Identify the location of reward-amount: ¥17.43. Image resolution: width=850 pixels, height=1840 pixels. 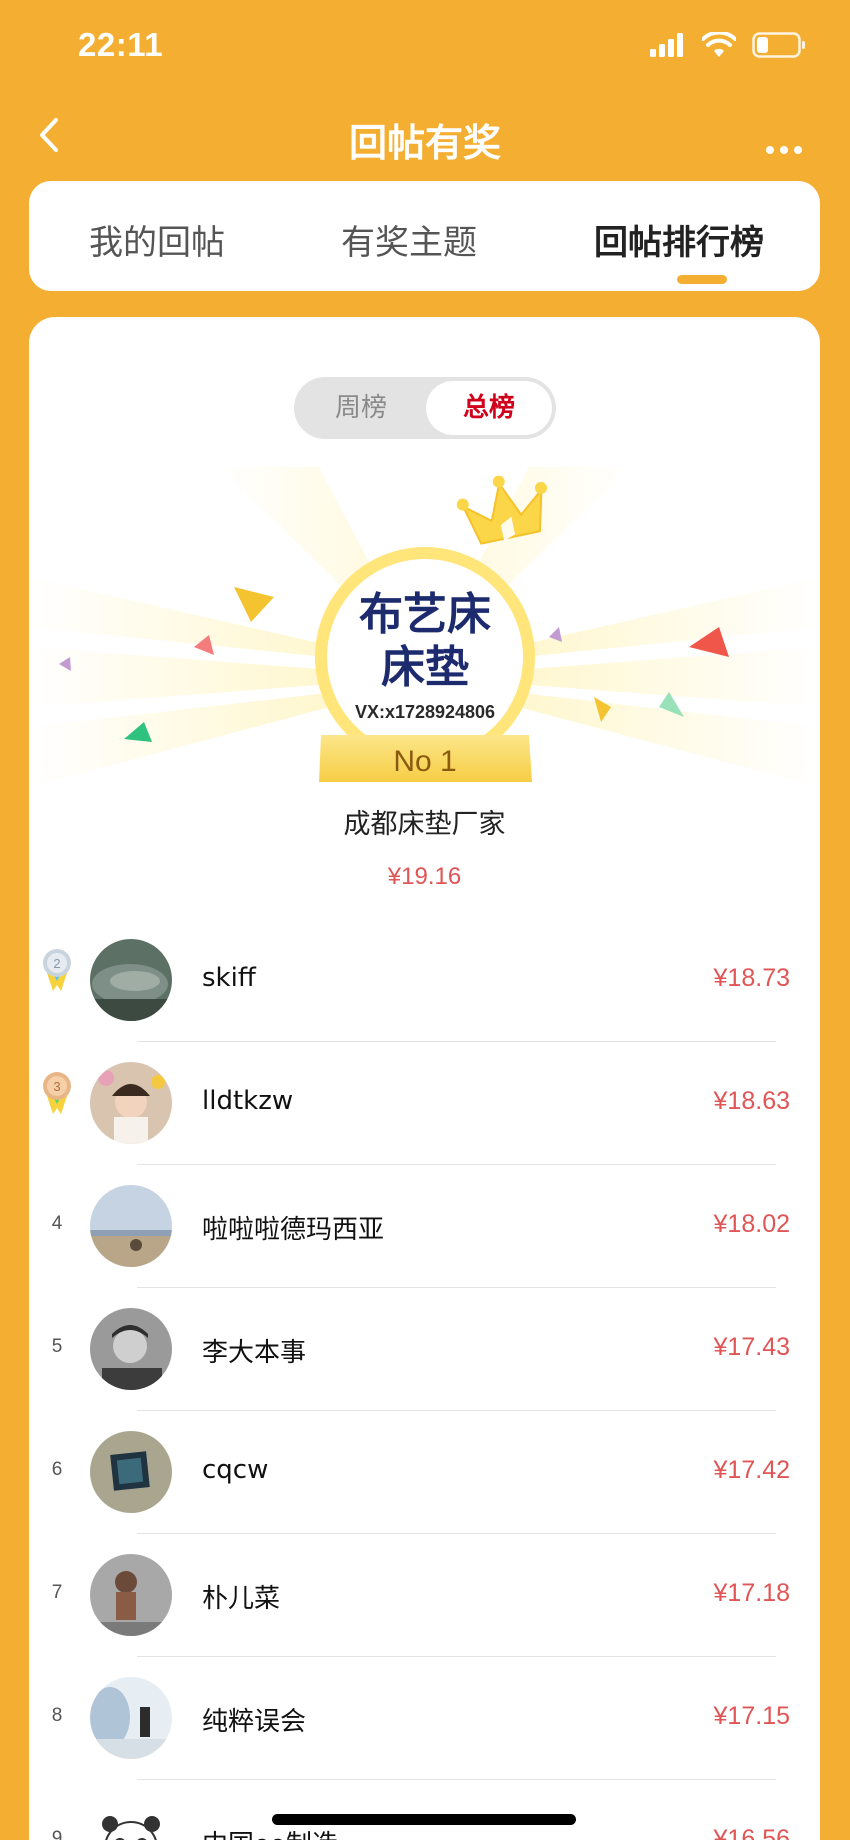
(751, 1347).